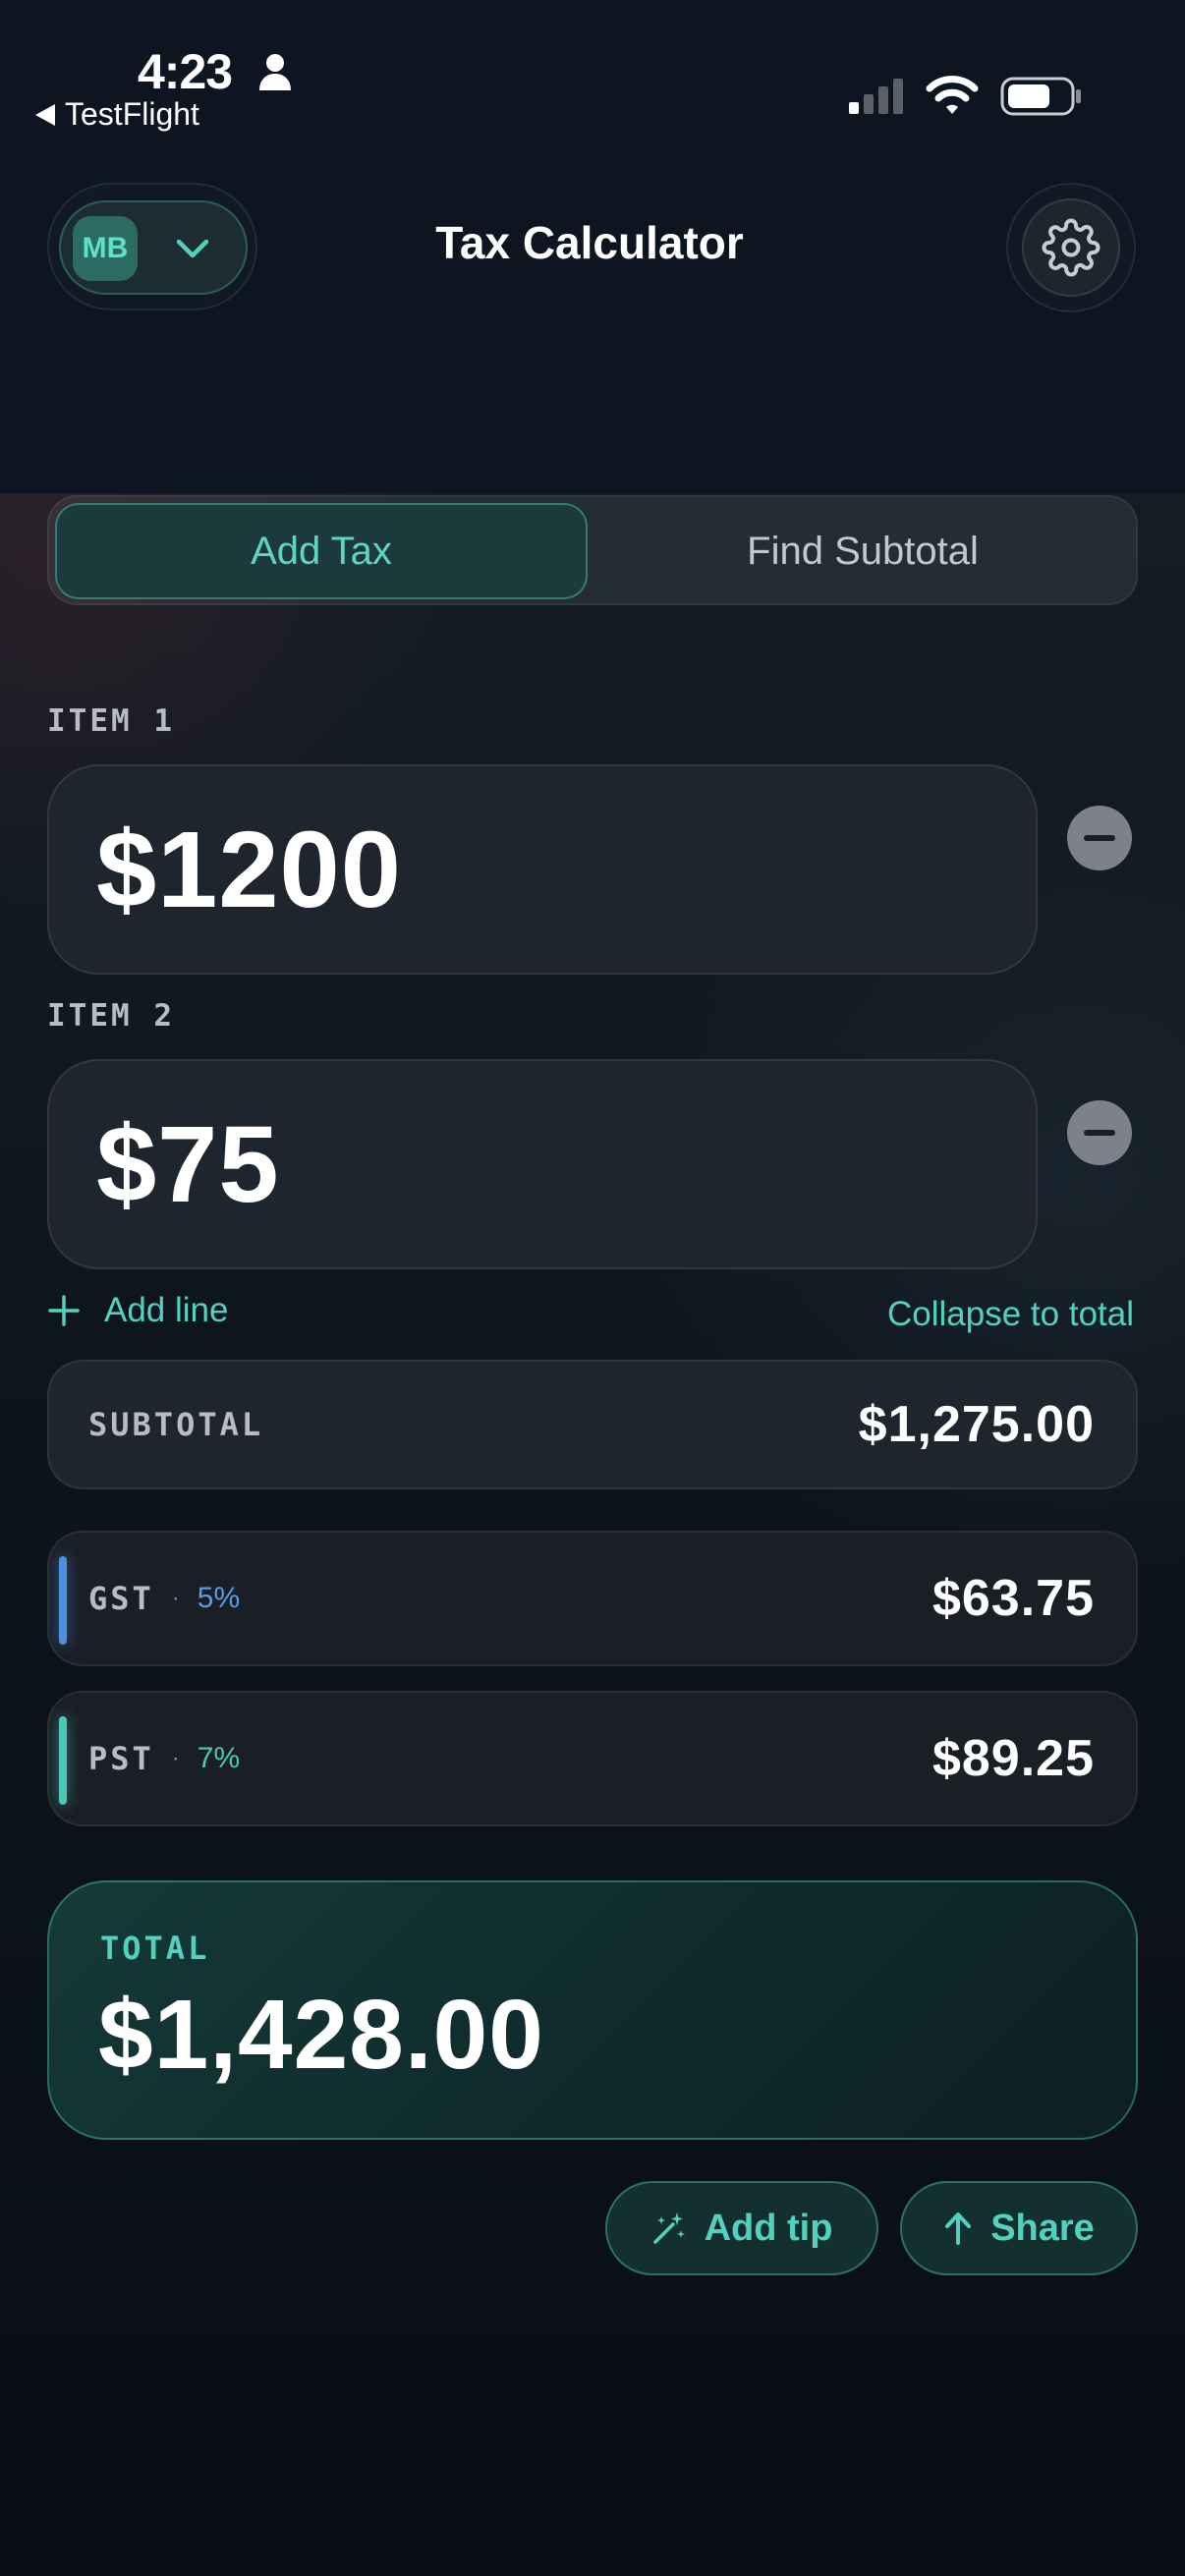 This screenshot has width=1185, height=2576. Describe the element at coordinates (592, 1424) in the screenshot. I see `subtotal-row: SUBTOTAL $1,275.00` at that location.